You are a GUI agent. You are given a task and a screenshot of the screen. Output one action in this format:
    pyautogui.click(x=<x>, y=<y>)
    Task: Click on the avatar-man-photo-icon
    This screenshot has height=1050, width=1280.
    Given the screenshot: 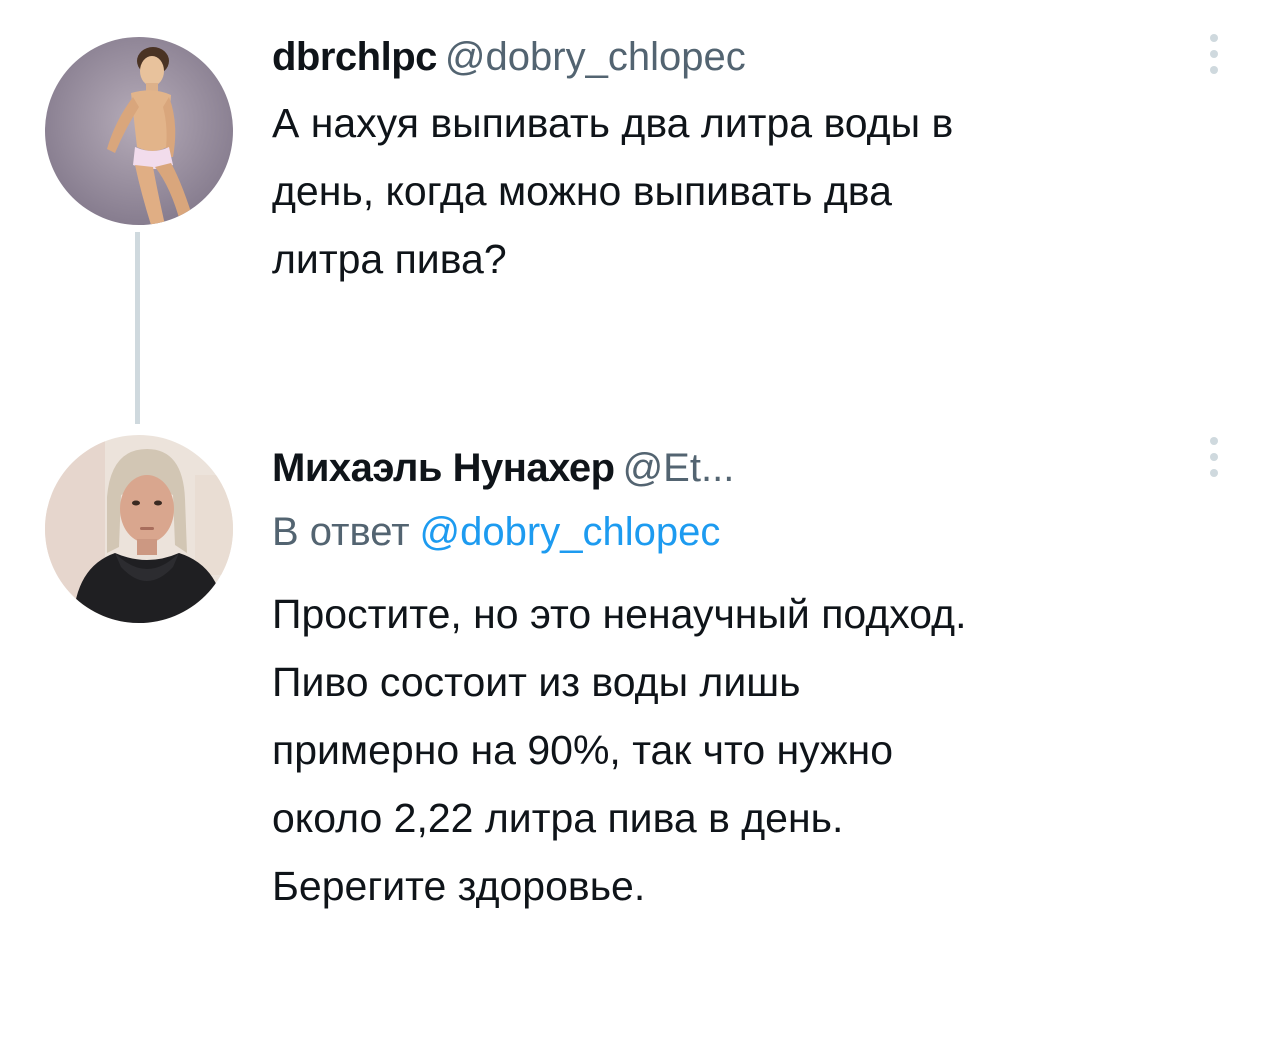 What is the action you would take?
    pyautogui.click(x=139, y=529)
    